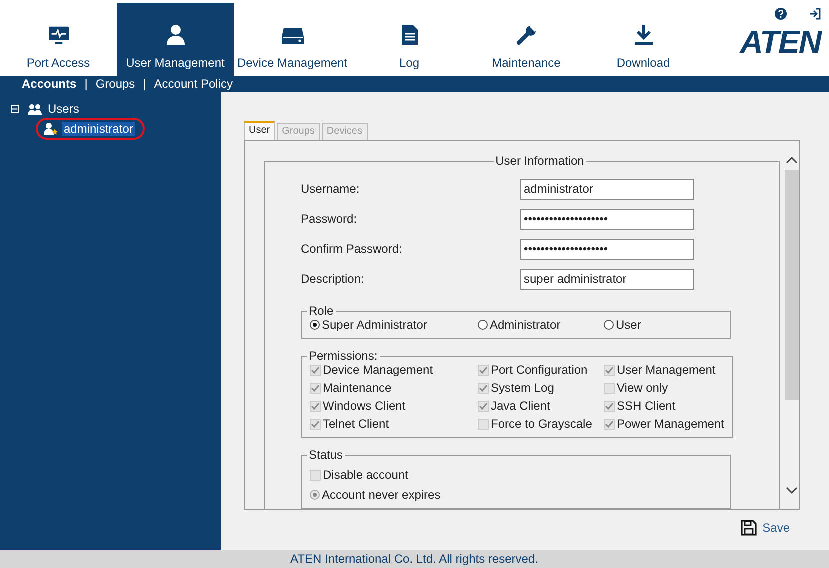  I want to click on option-label: Java Client, so click(520, 406).